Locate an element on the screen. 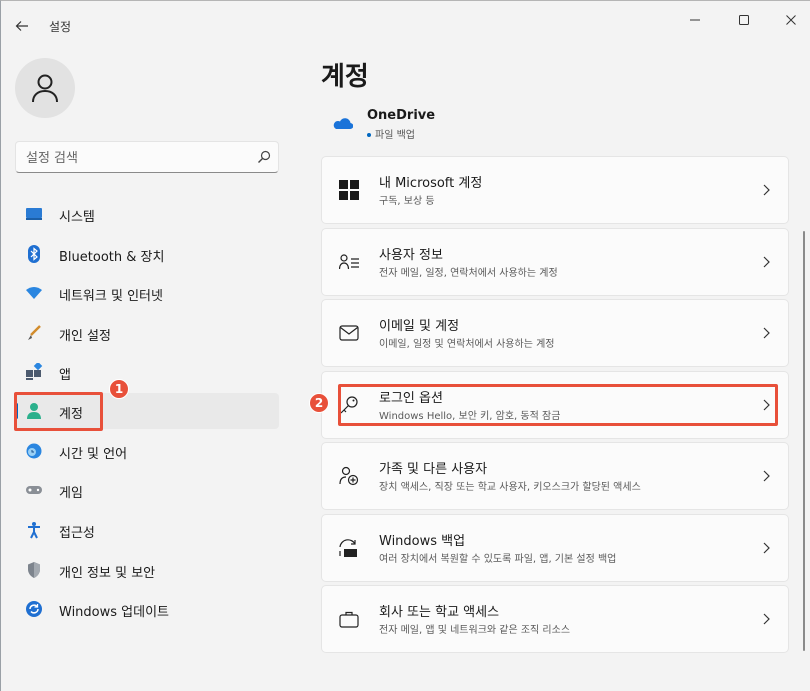 The width and height of the screenshot is (810, 691). minimize-button is located at coordinates (695, 20).